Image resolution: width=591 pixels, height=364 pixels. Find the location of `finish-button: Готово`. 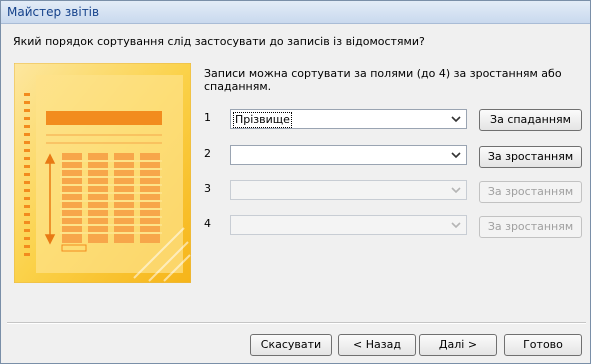

finish-button: Готово is located at coordinates (543, 345).